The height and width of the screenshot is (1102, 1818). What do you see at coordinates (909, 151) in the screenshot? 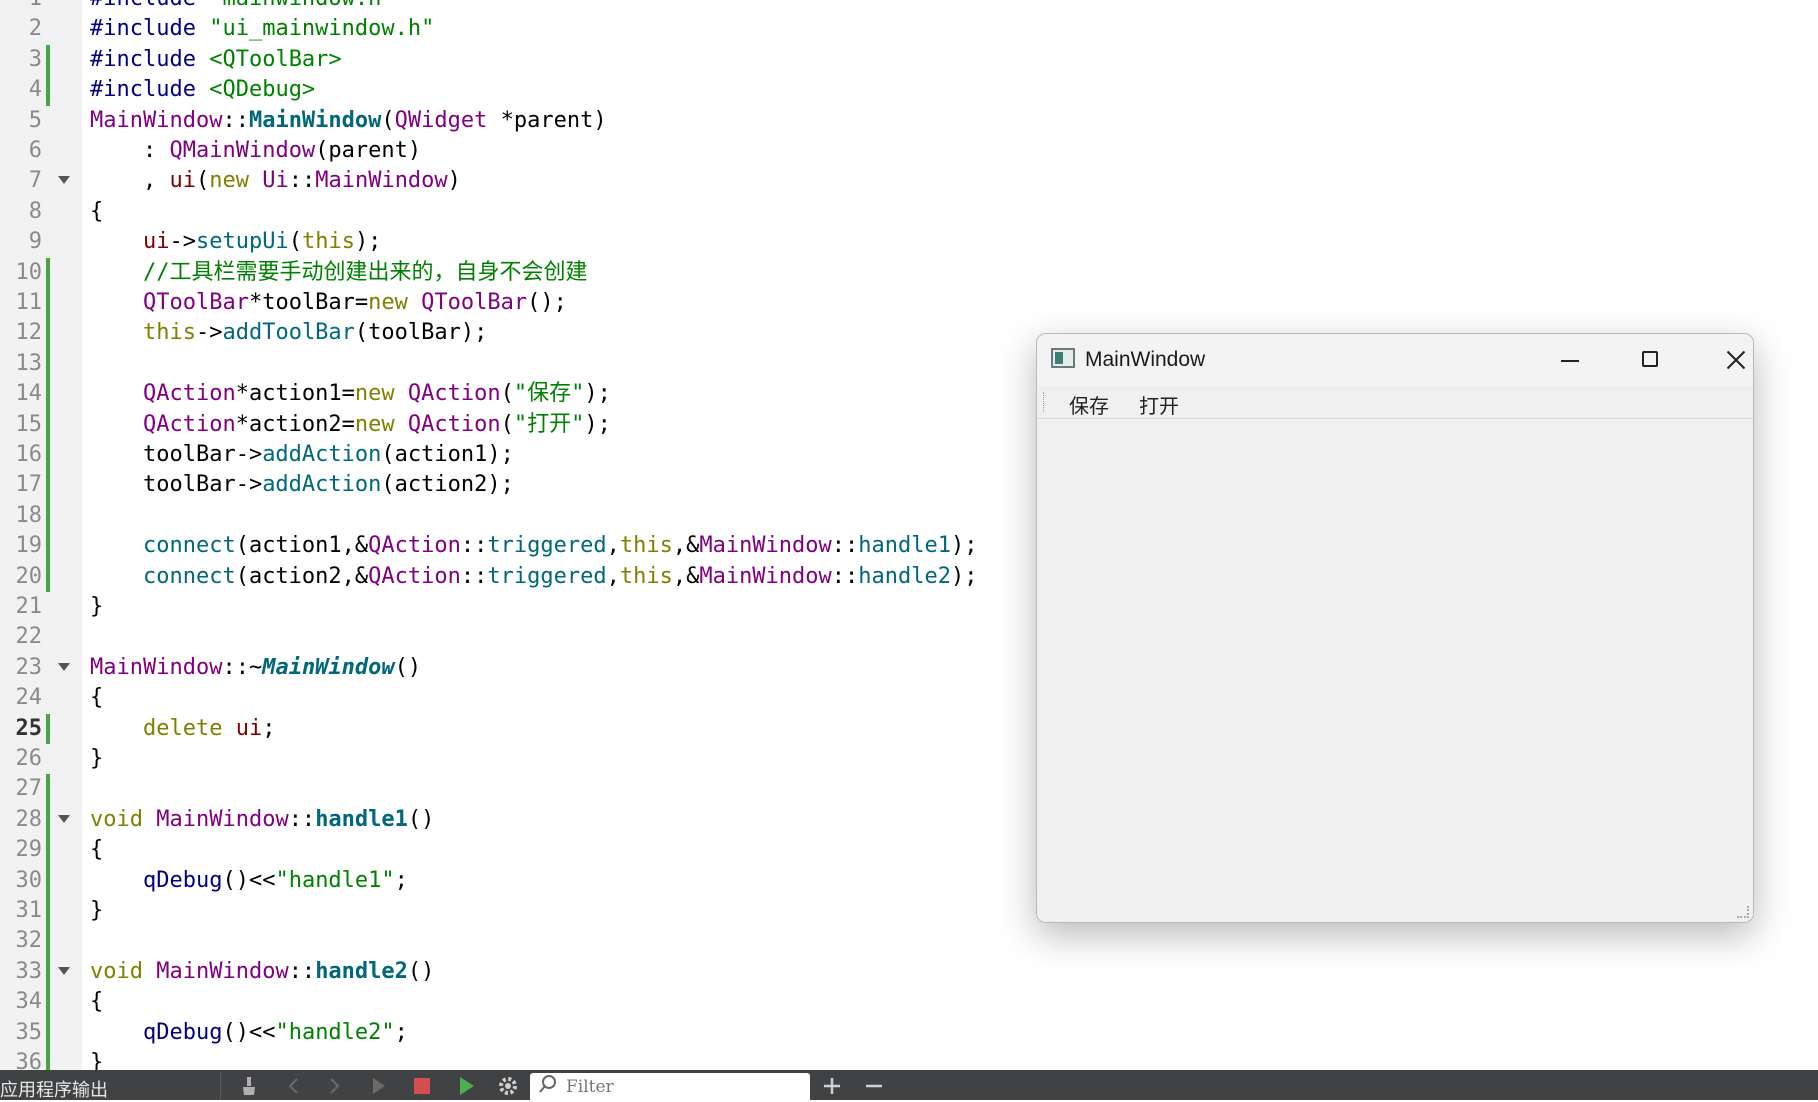
I see `code-line: 6 : QMainWindow(parent)` at bounding box center [909, 151].